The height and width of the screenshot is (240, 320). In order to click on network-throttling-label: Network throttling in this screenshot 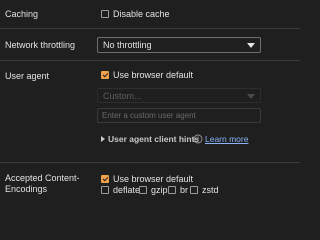, I will do `click(40, 45)`.